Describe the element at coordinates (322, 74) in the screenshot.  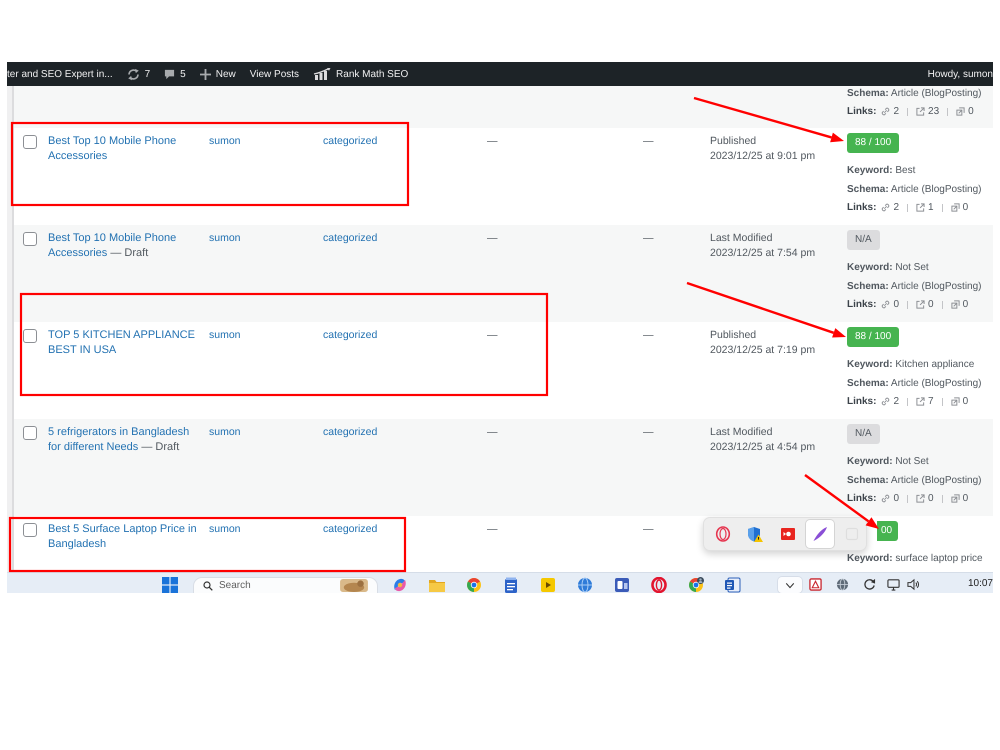
I see `bar-chart-icon` at that location.